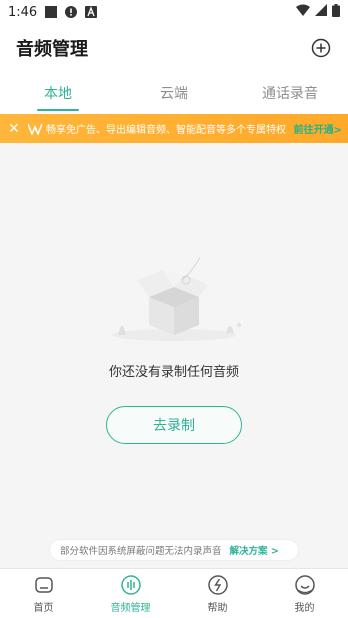  Describe the element at coordinates (23, 12) in the screenshot. I see `status-time: 1:46` at that location.